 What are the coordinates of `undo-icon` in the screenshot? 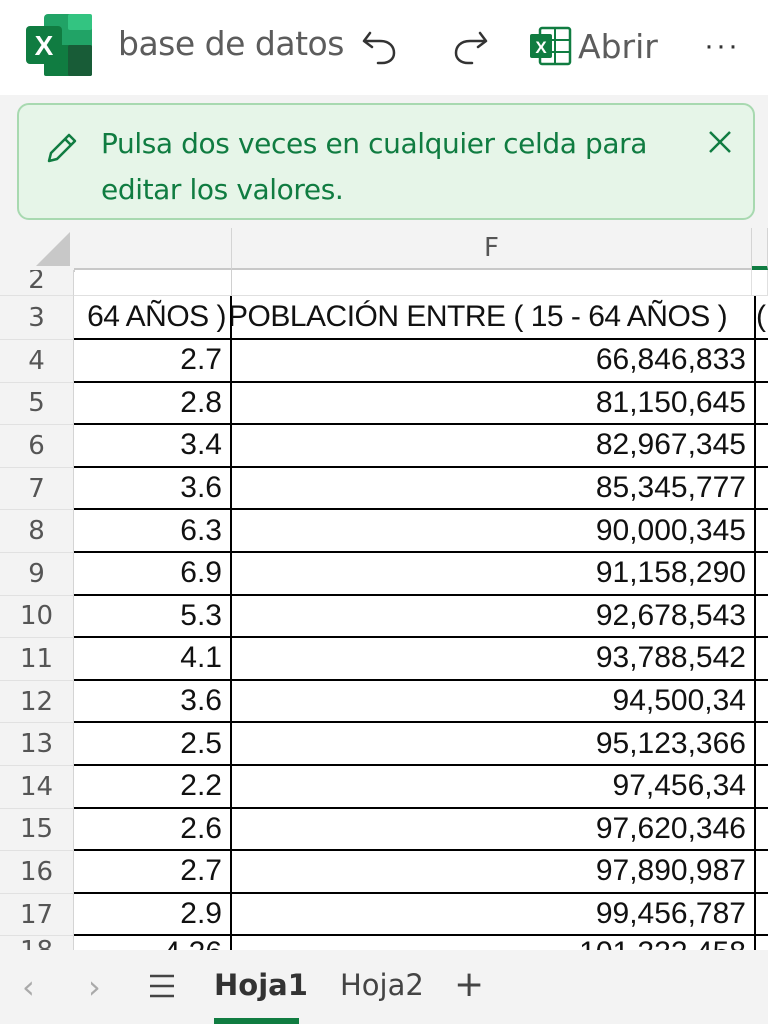 It's located at (379, 48).